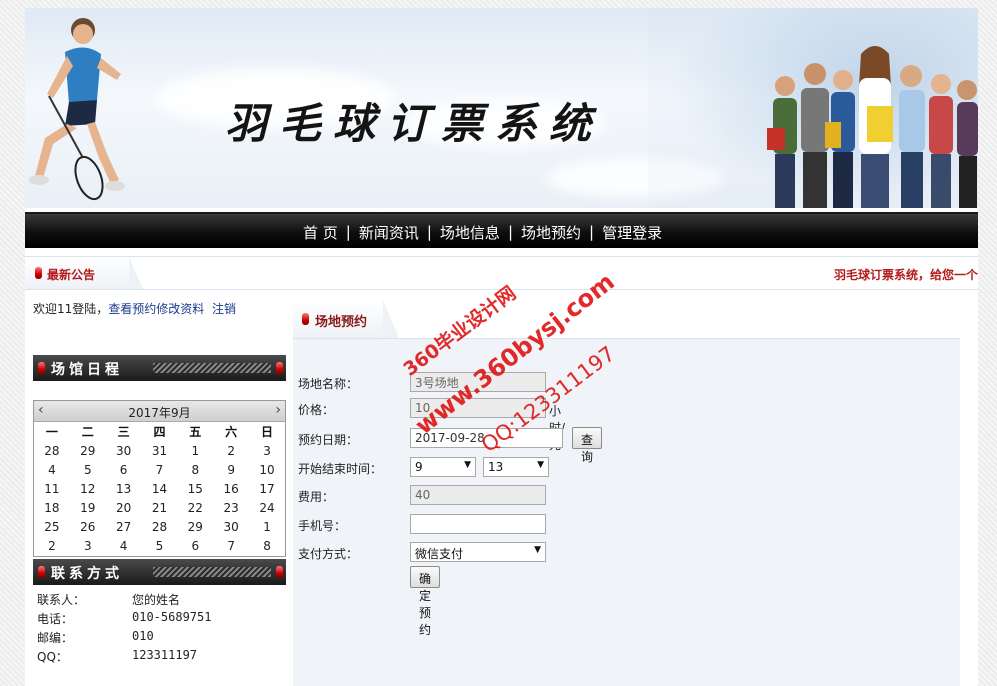  Describe the element at coordinates (159, 411) in the screenshot. I see `calendar-header: ‹ 2017年9月 ›` at that location.